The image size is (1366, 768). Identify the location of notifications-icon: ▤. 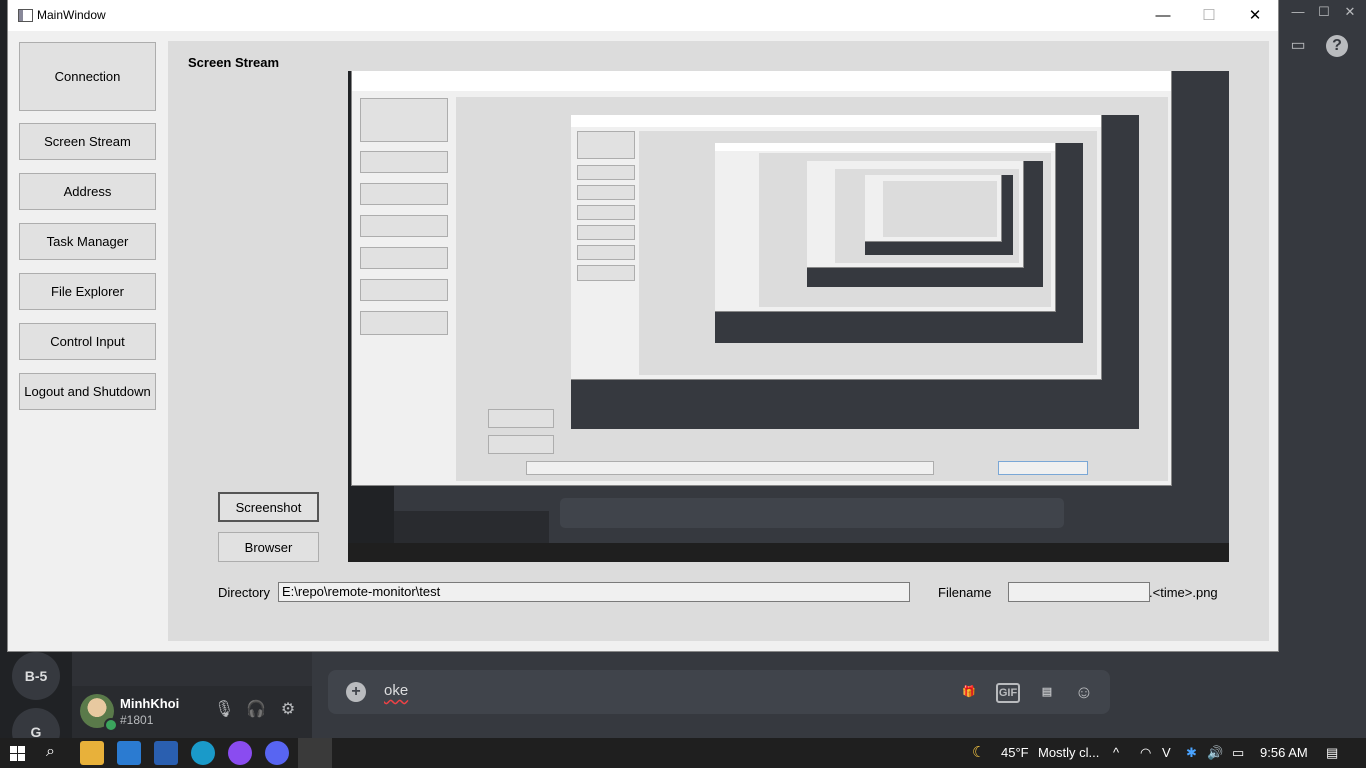
(1332, 753).